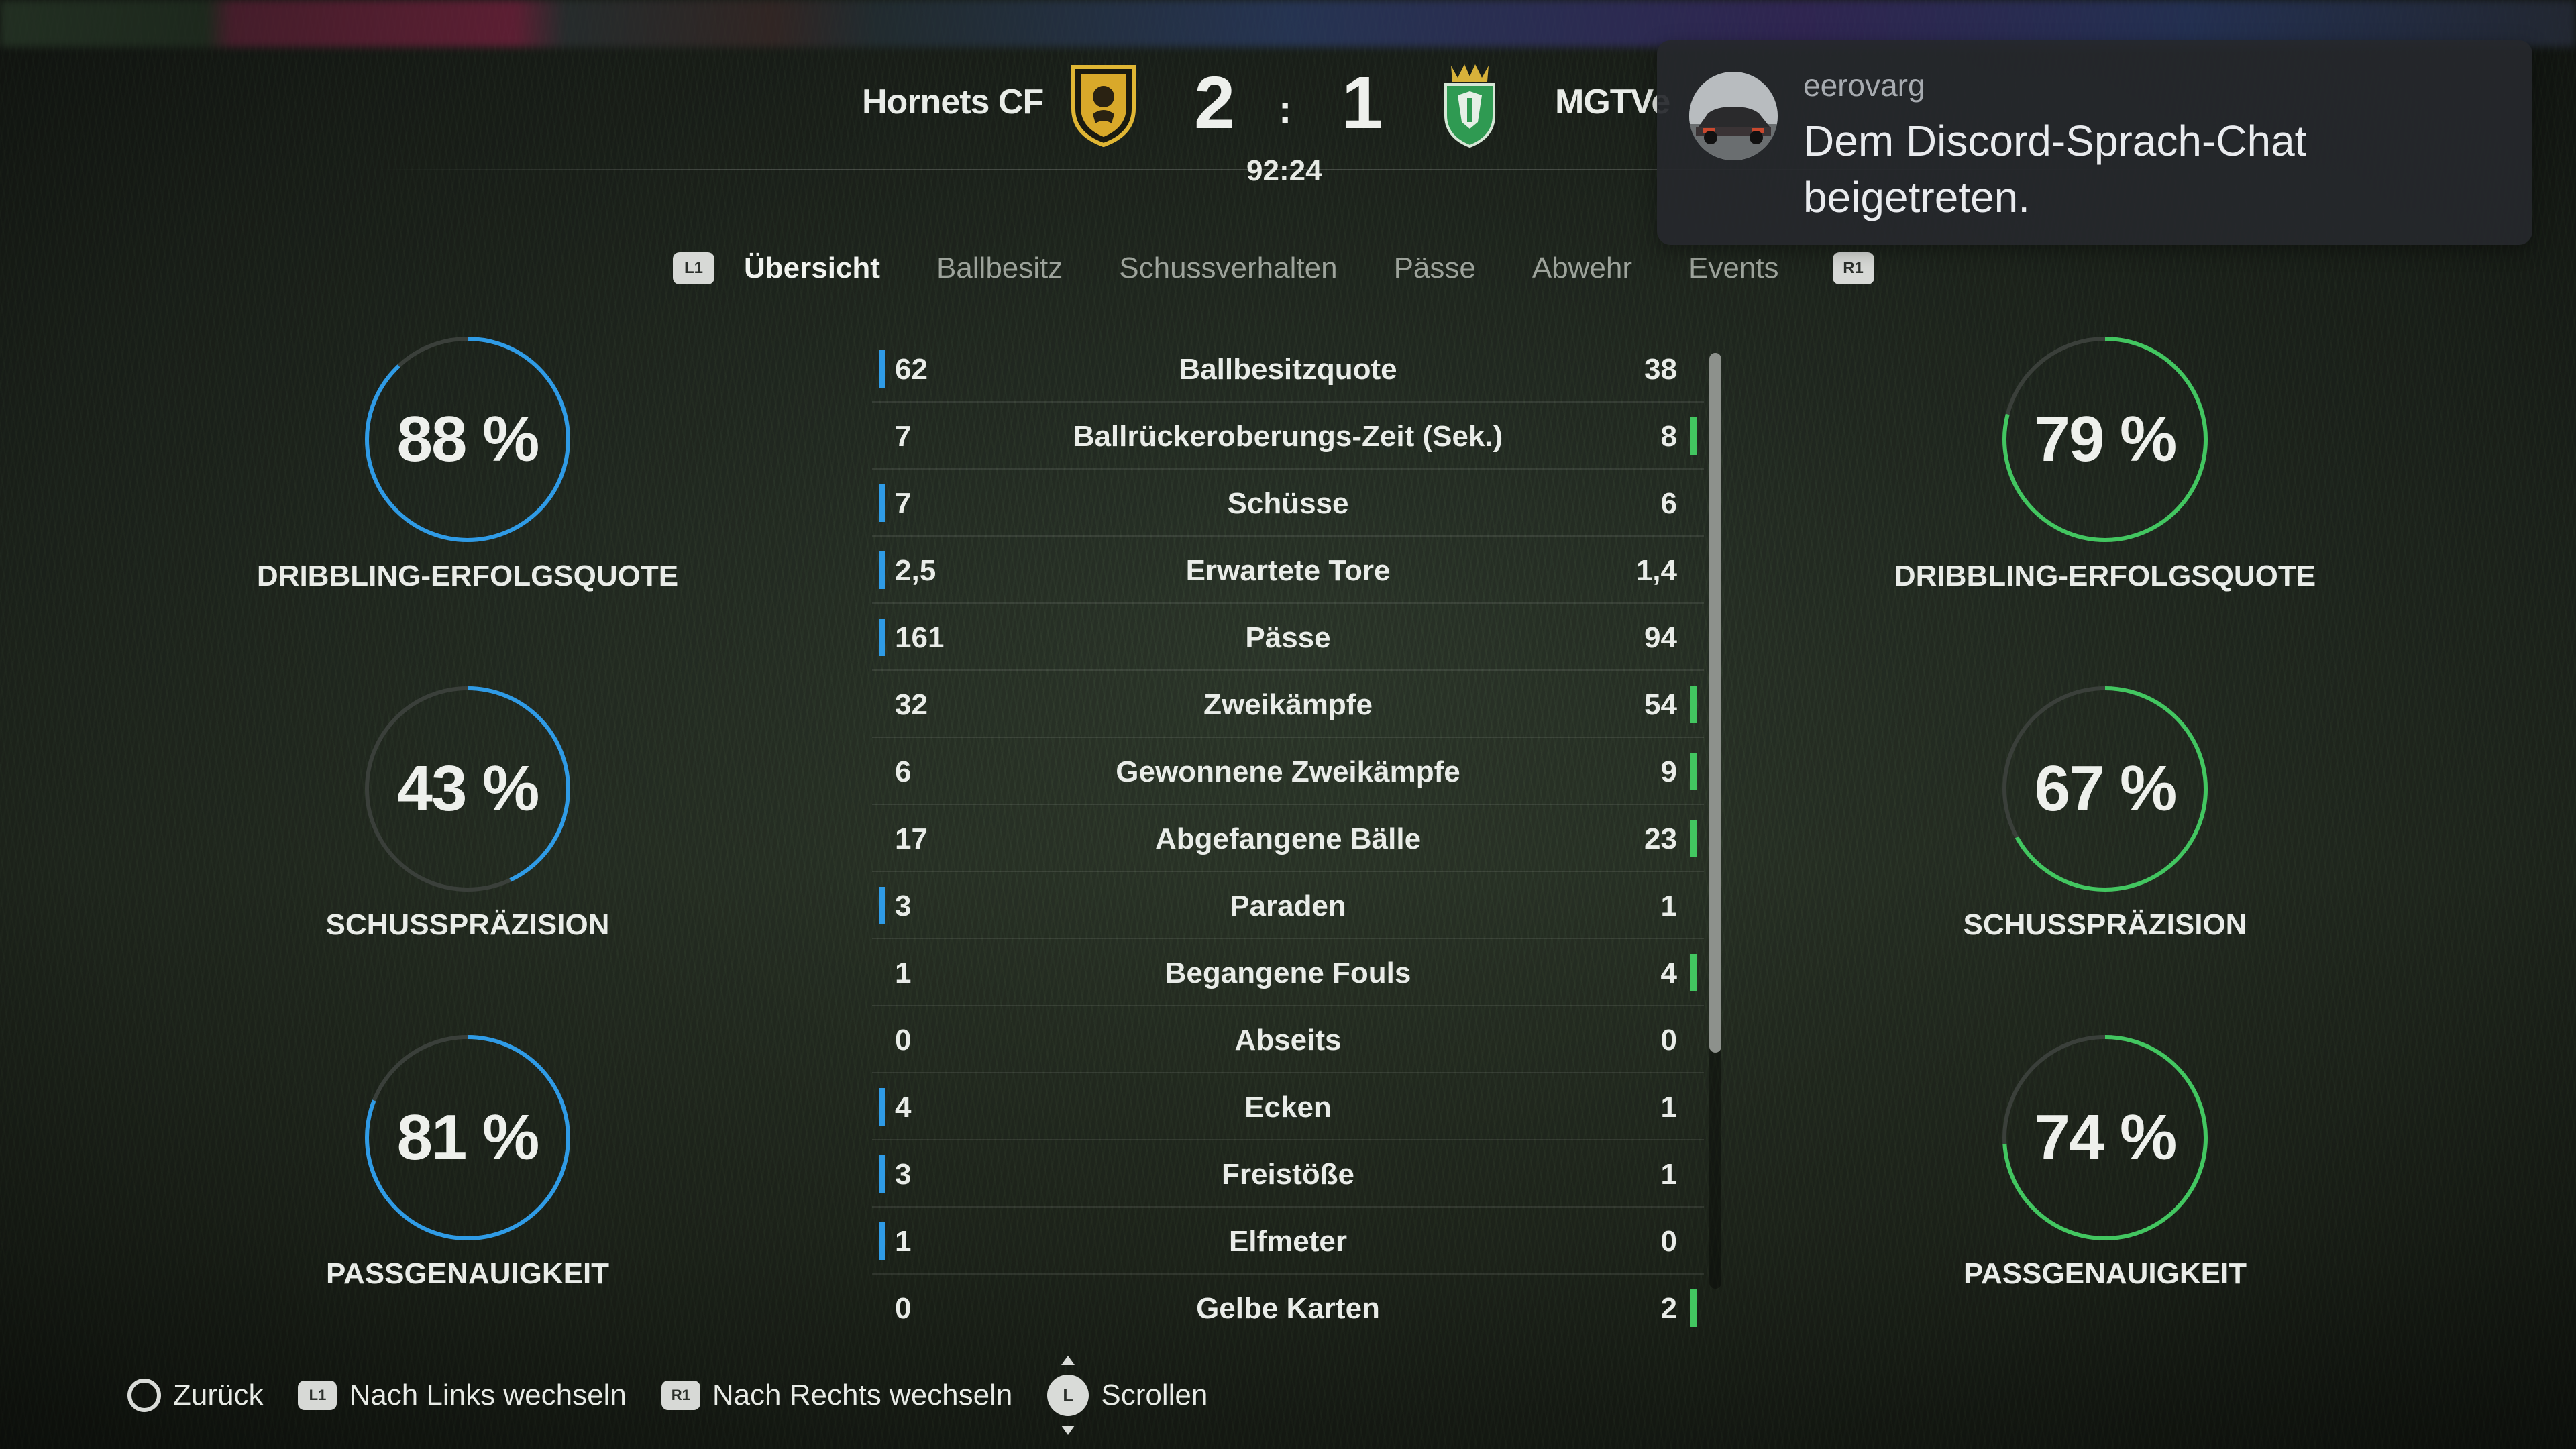  Describe the element at coordinates (1733, 116) in the screenshot. I see `car-avatar-icon` at that location.